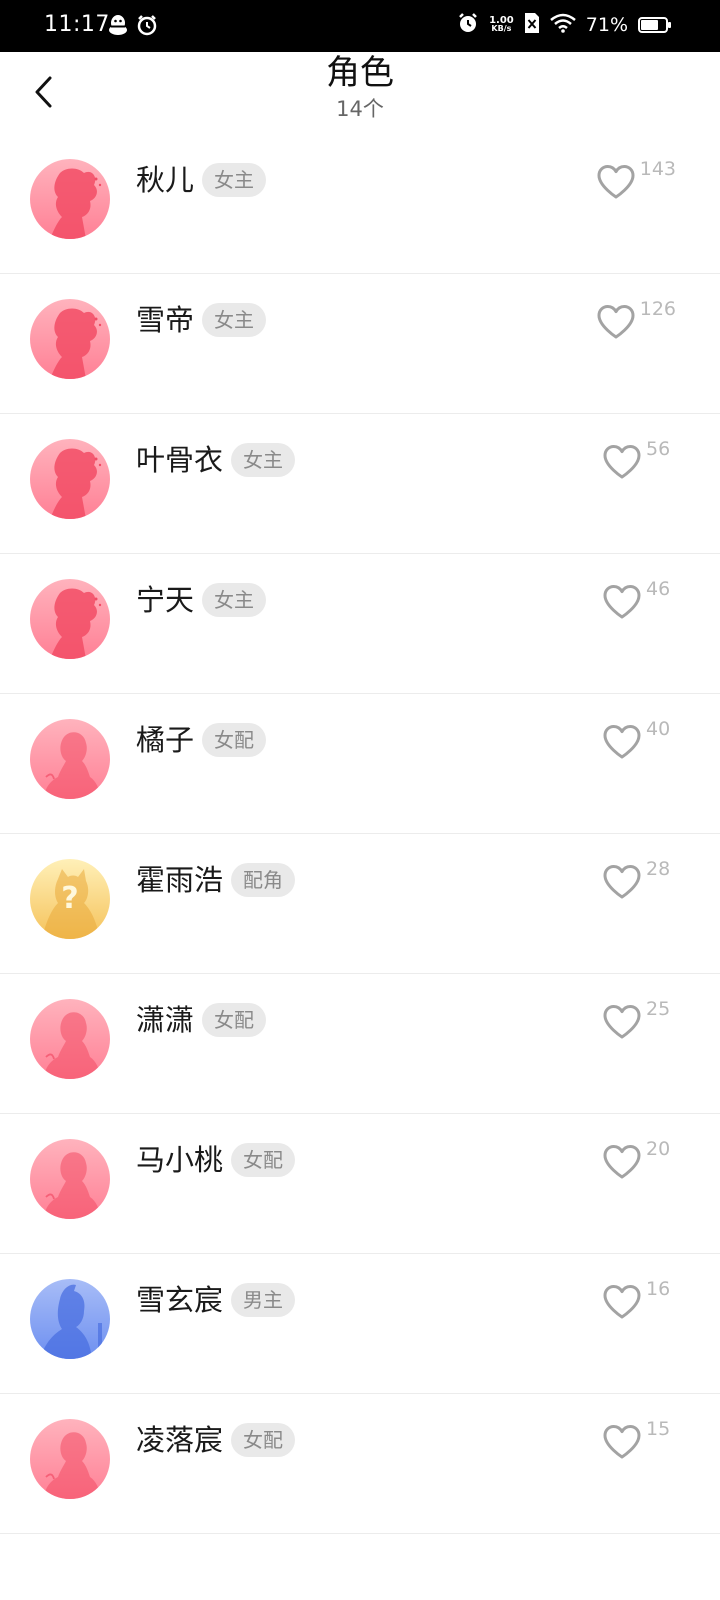 This screenshot has width=720, height=1600. I want to click on like-button: 28, so click(639, 879).